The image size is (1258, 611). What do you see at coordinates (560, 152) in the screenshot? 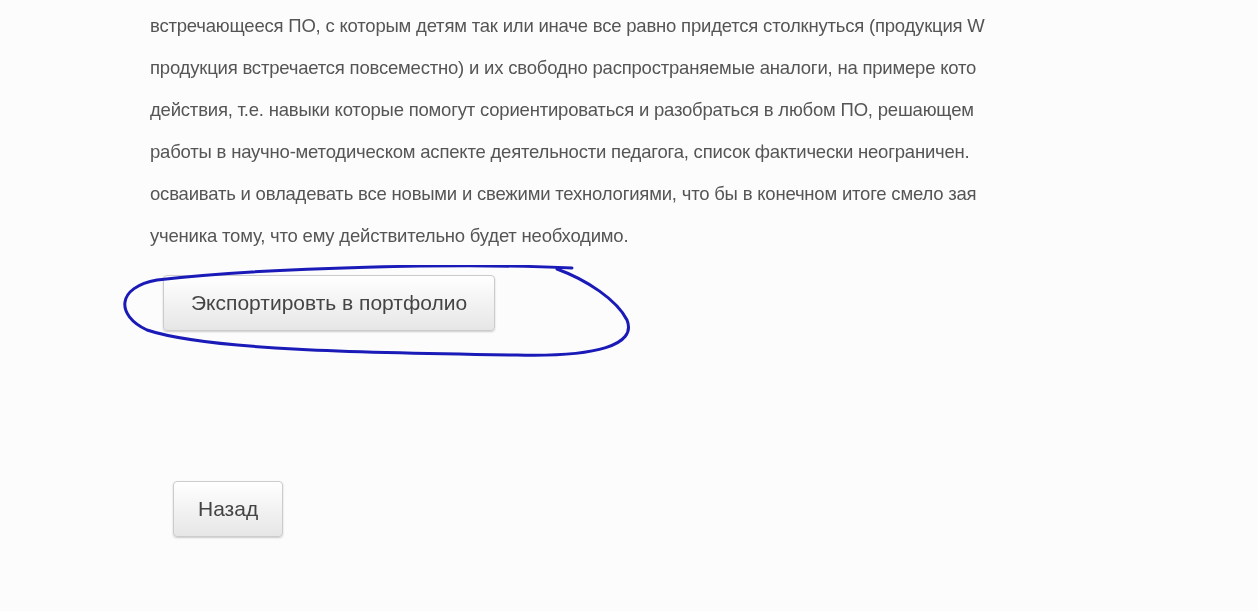
I see `paragraph-line: работы в научно-методическом аспекте деятельности педагога, список фактически неограничен.` at bounding box center [560, 152].